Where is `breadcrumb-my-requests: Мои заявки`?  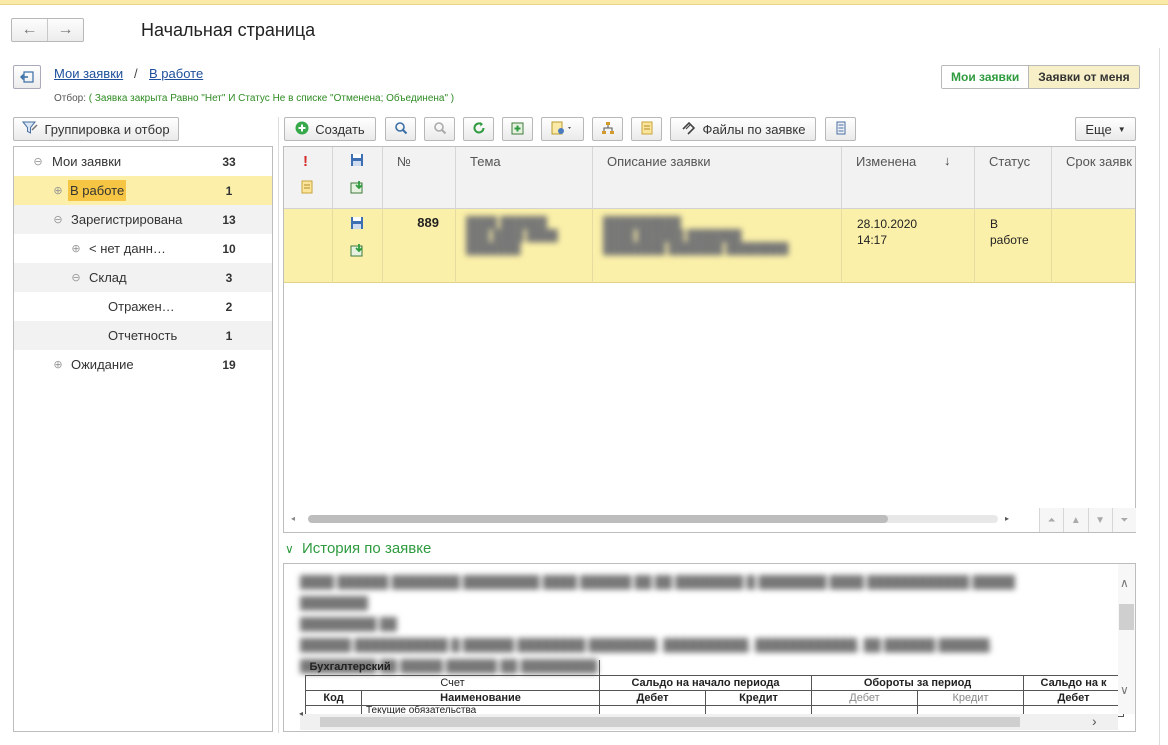 breadcrumb-my-requests: Мои заявки is located at coordinates (88, 73).